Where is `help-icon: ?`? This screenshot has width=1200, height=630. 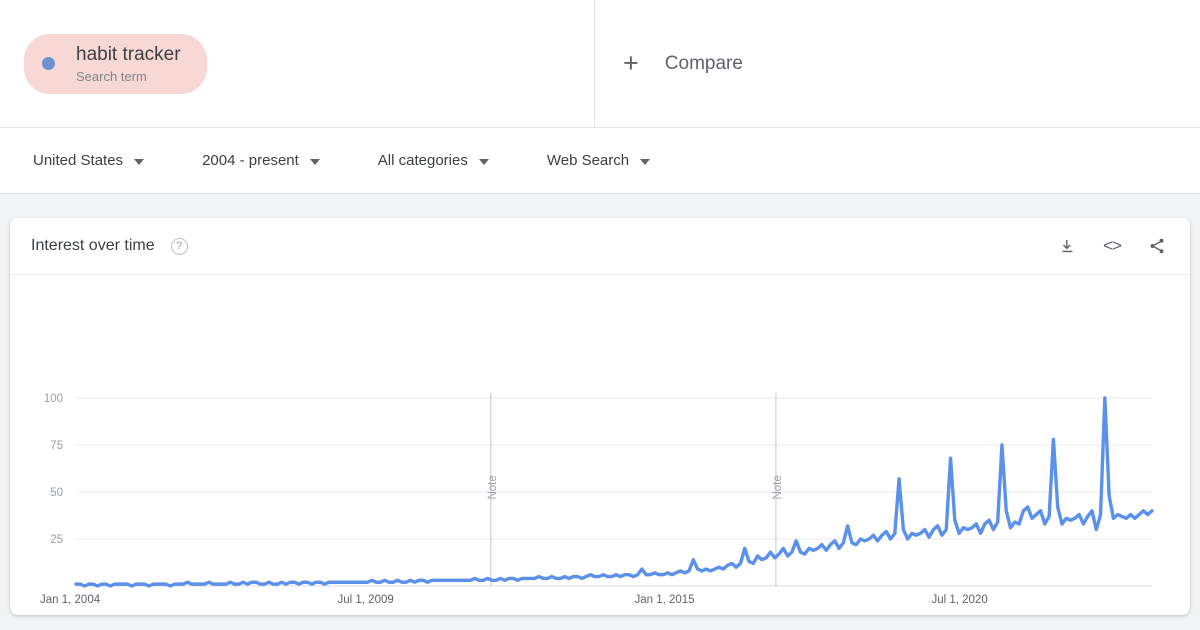 help-icon: ? is located at coordinates (179, 246).